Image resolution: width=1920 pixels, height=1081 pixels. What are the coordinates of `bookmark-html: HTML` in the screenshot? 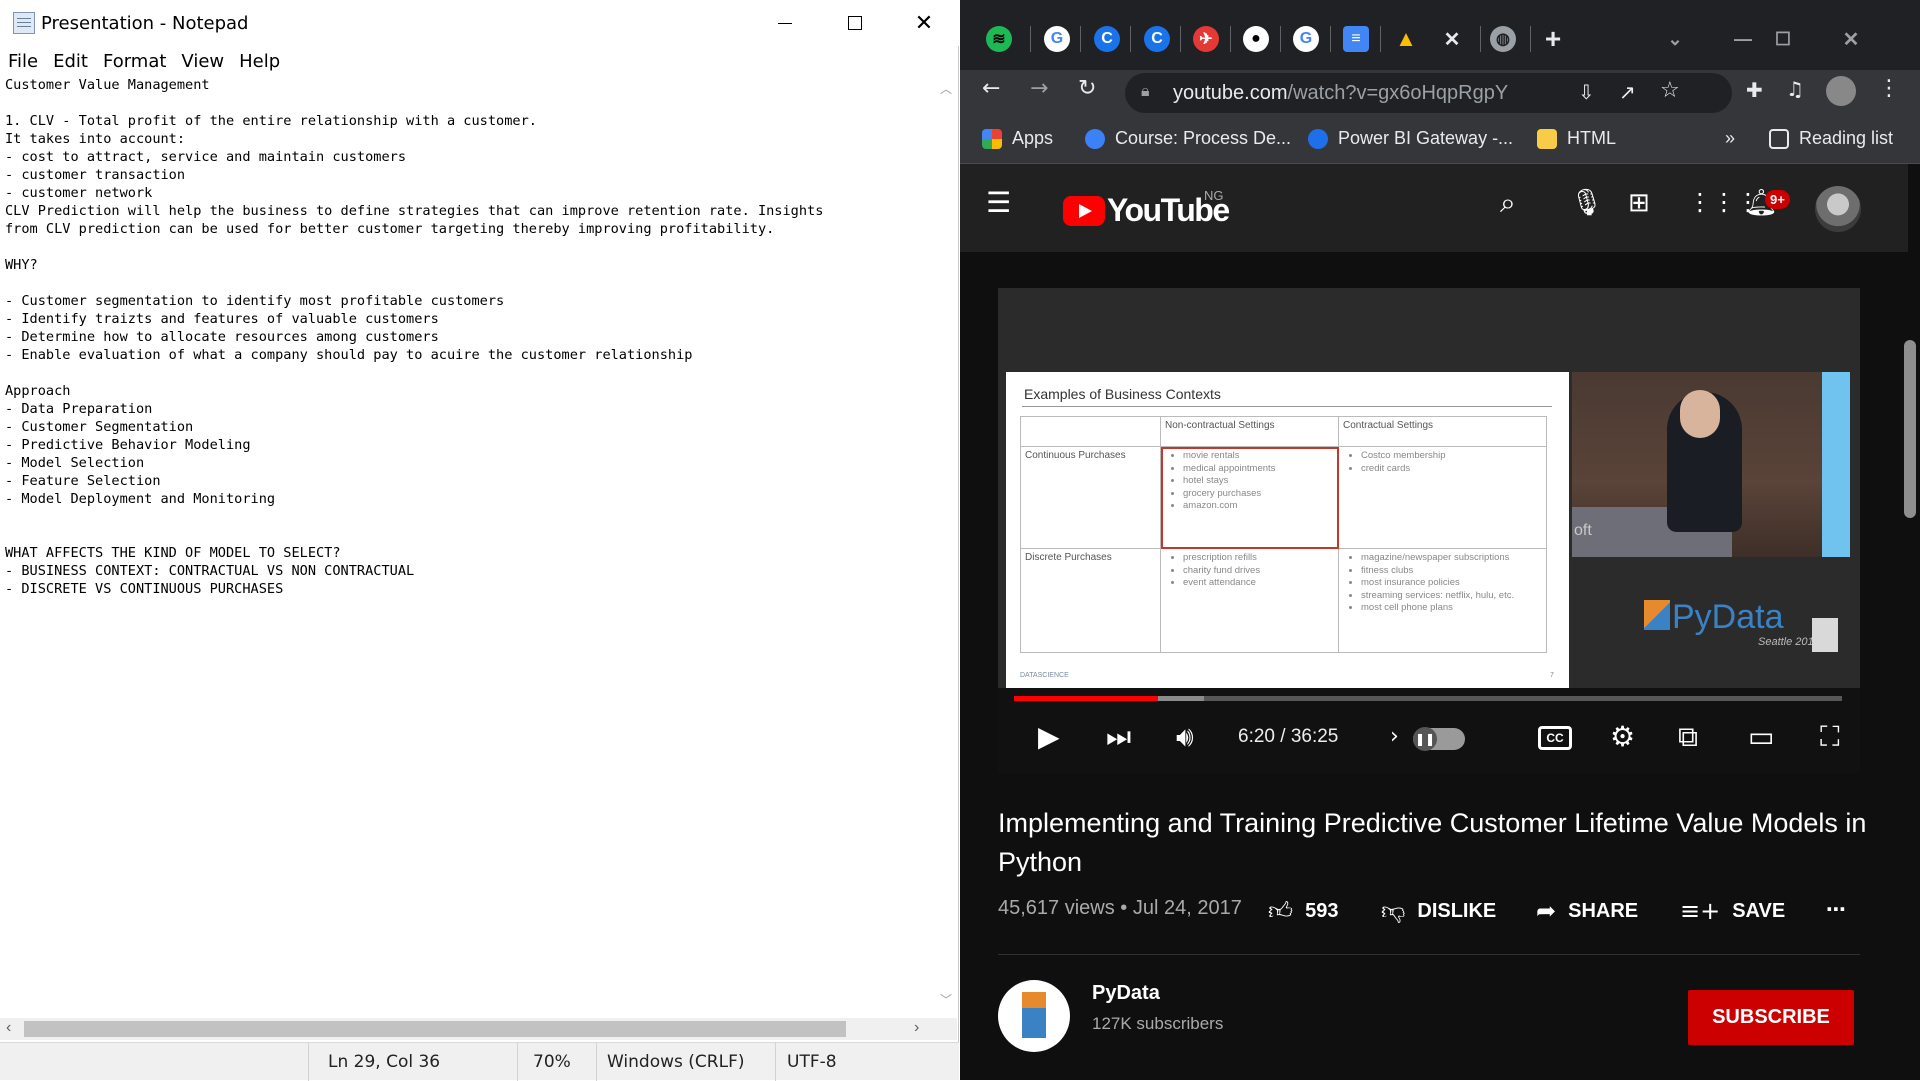 It's located at (1576, 138).